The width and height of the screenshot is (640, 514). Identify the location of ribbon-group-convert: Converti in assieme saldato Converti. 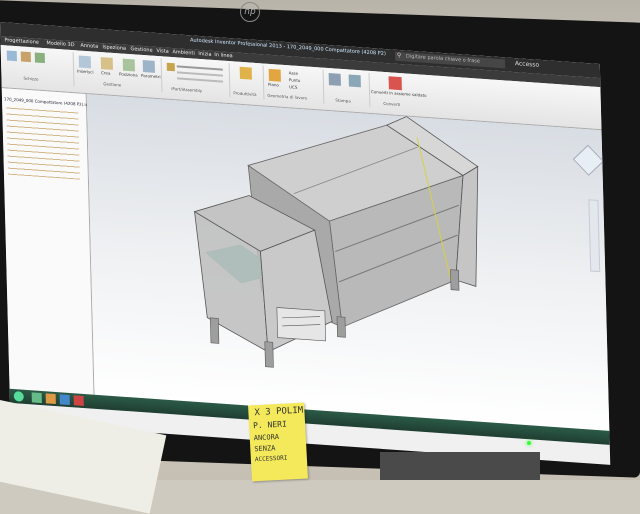
(398, 92).